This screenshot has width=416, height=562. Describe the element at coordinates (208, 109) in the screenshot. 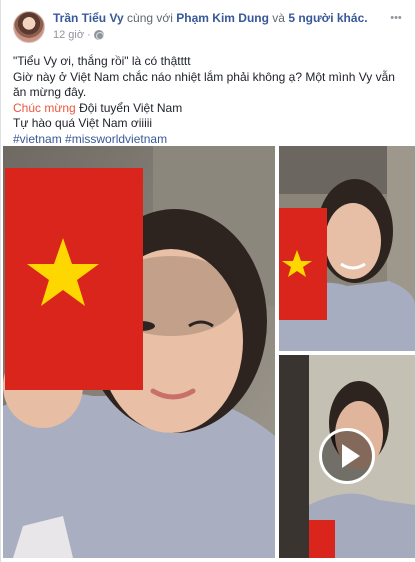

I see `post-line-3: Chúc mừng Đội tuyển Việt Nam` at that location.